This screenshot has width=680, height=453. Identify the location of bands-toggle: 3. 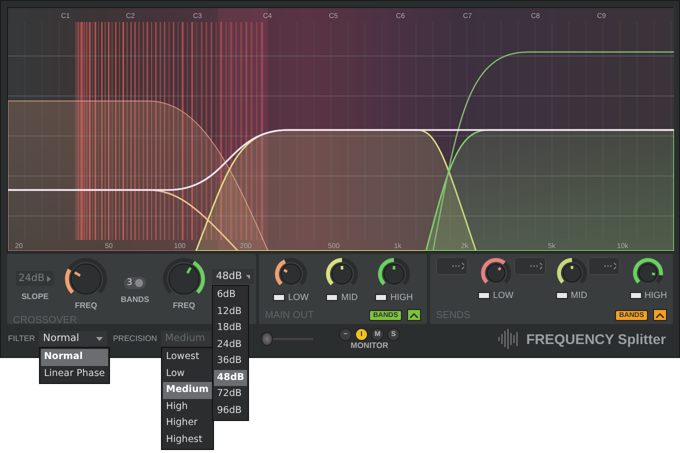
(135, 283).